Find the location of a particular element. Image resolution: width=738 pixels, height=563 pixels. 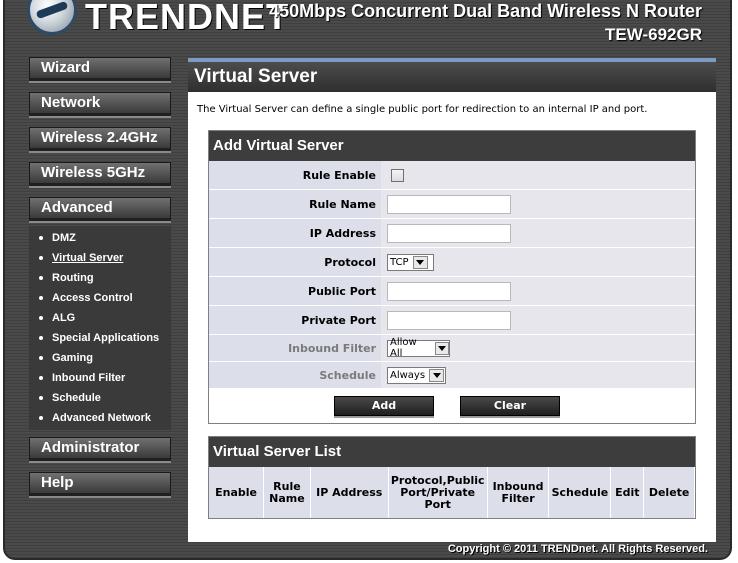

protocol-row: Protocol TCP is located at coordinates (452, 262).